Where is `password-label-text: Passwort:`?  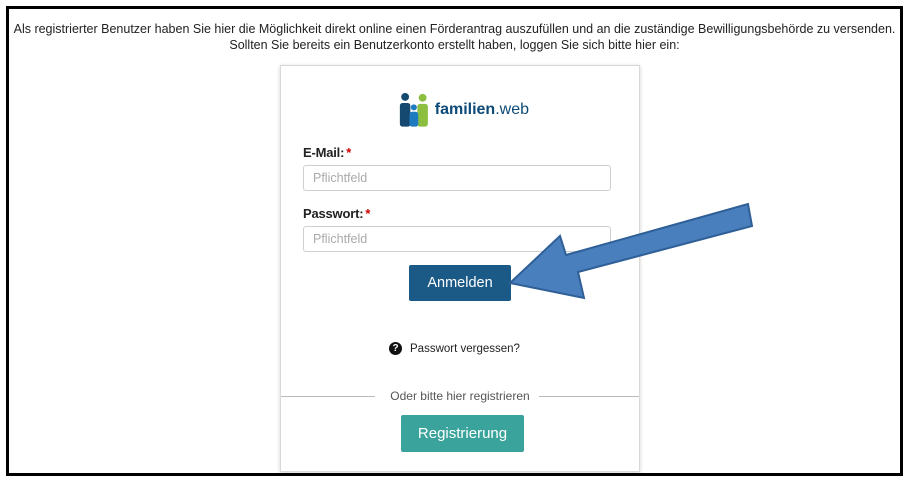 password-label-text: Passwort: is located at coordinates (333, 213).